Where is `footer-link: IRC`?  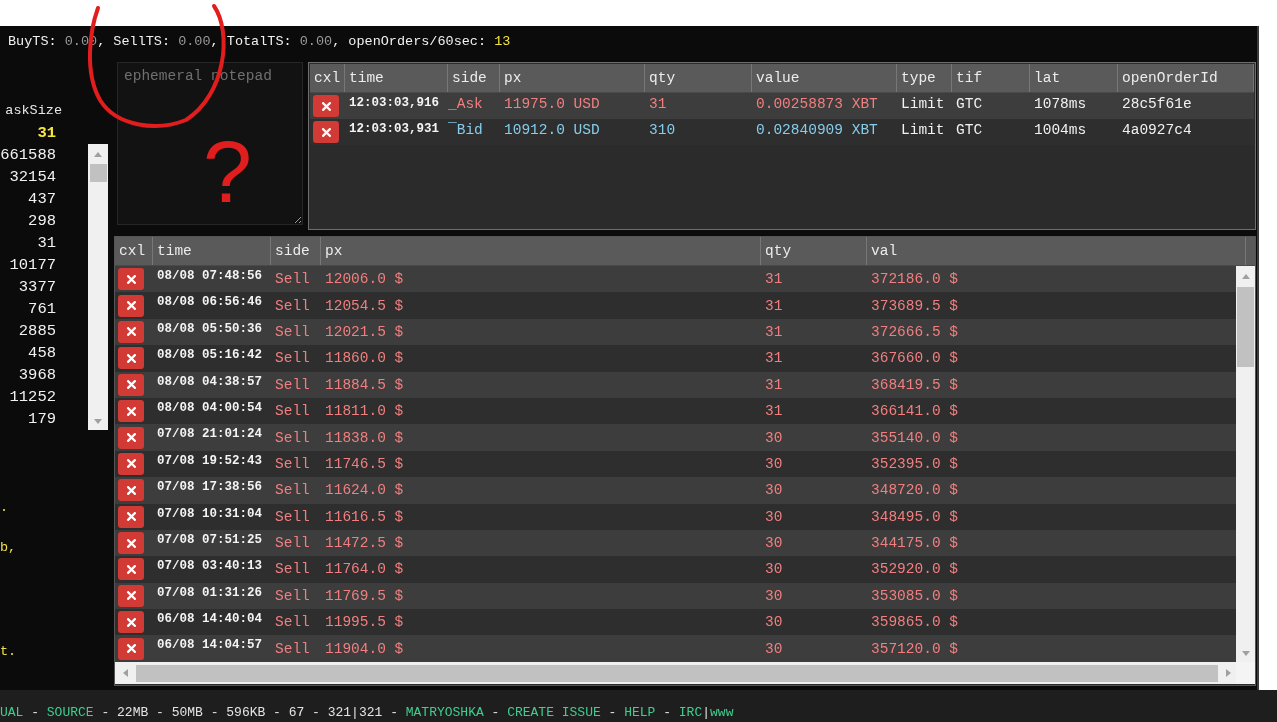
footer-link: IRC is located at coordinates (690, 712).